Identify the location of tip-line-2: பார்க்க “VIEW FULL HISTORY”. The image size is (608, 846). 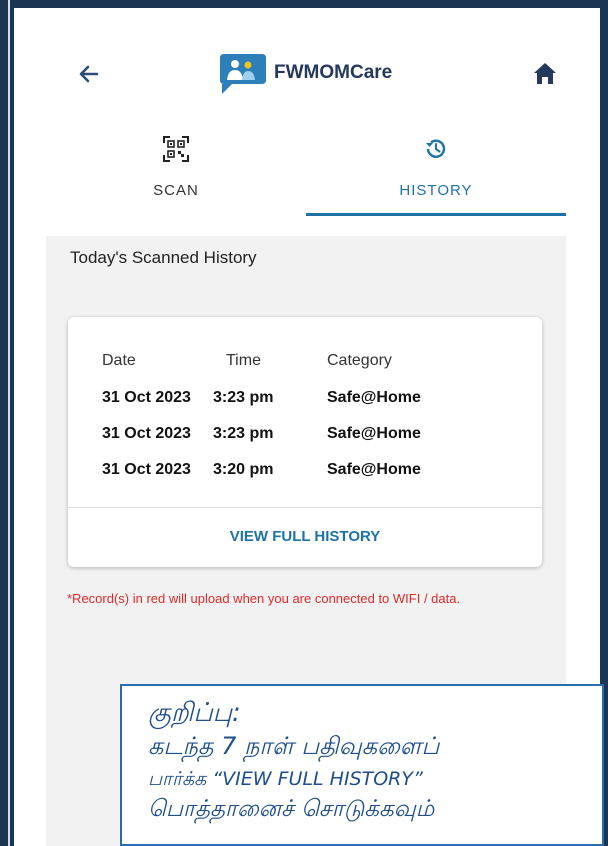
(285, 779).